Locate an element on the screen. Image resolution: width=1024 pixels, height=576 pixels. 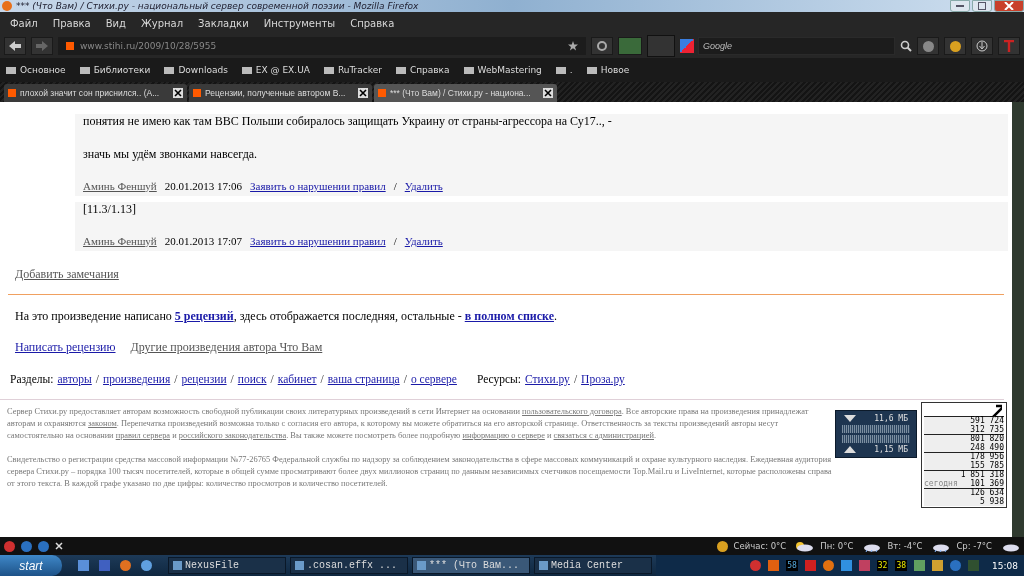
write-review-link: Написать рецензию is located at coordinates (65, 347).